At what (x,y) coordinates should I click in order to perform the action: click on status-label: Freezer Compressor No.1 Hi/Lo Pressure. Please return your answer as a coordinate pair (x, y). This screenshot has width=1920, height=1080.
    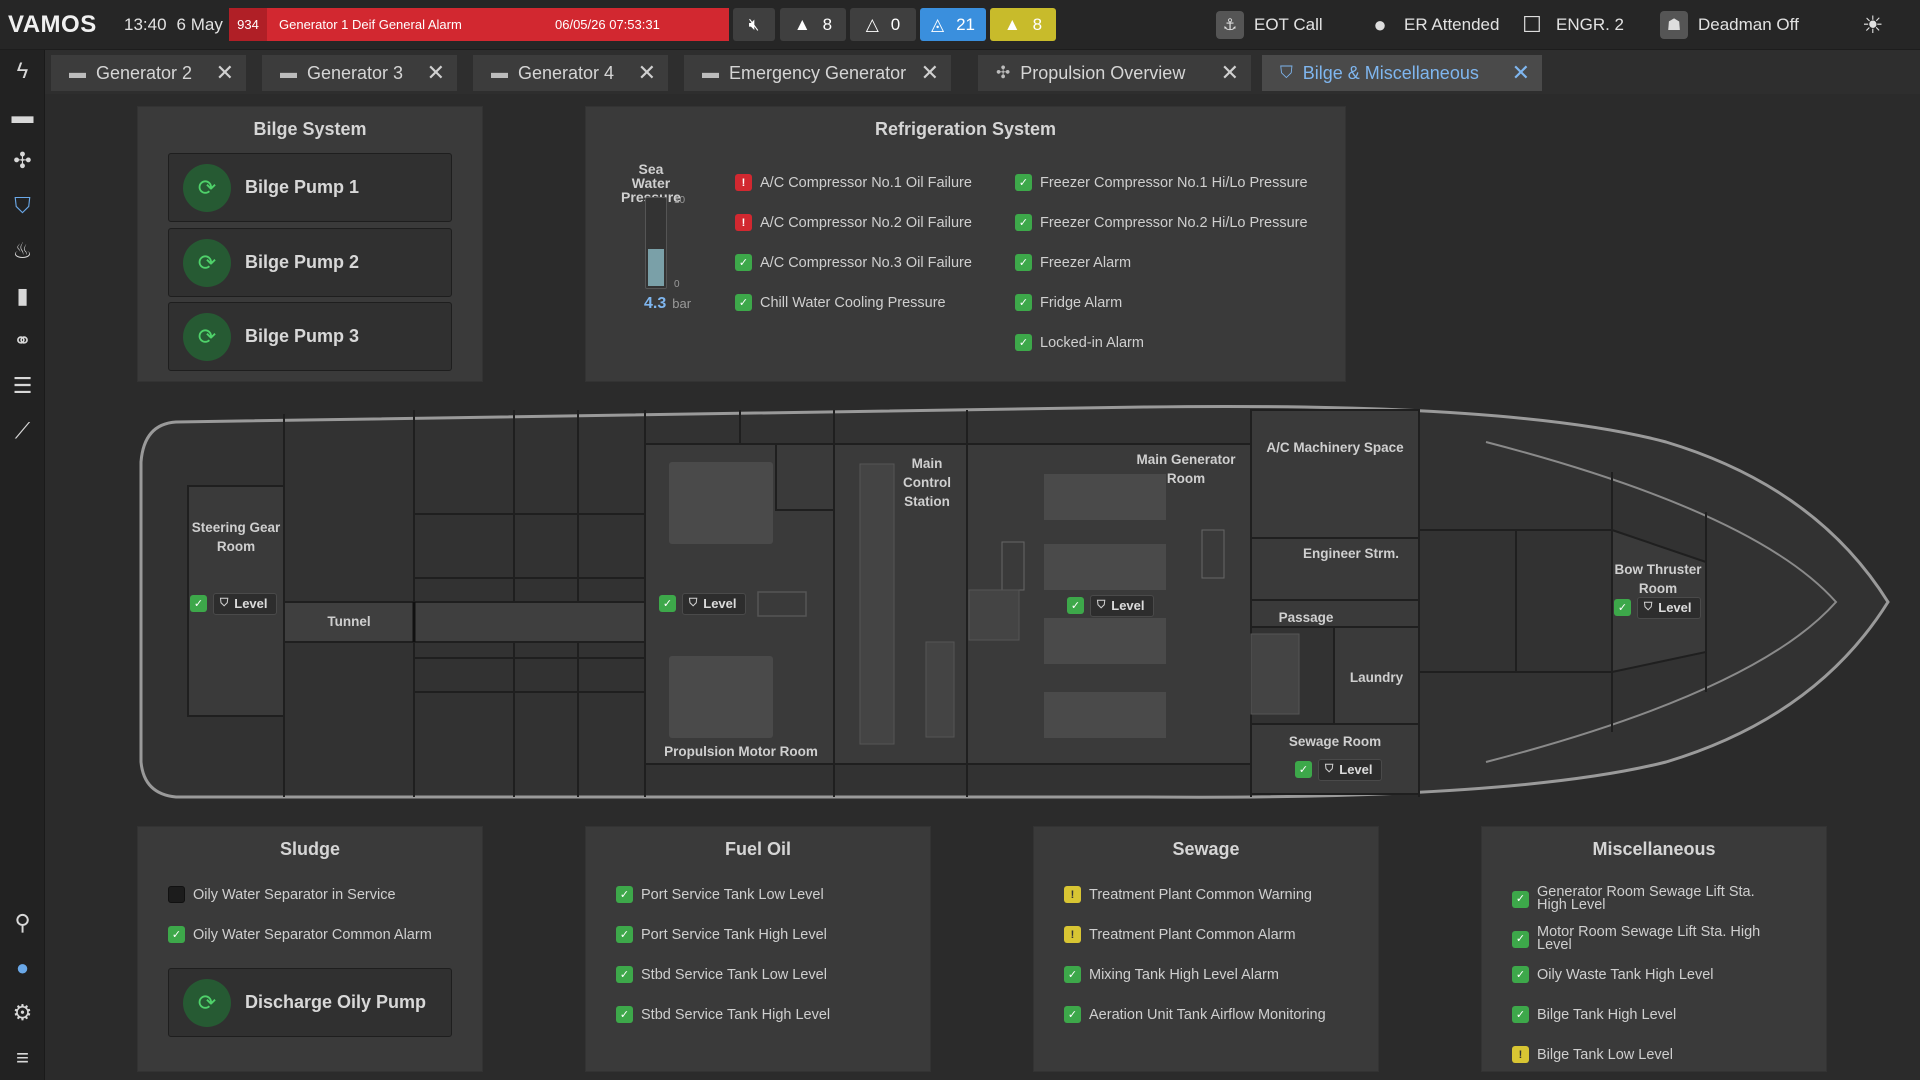
    Looking at the image, I should click on (1174, 182).